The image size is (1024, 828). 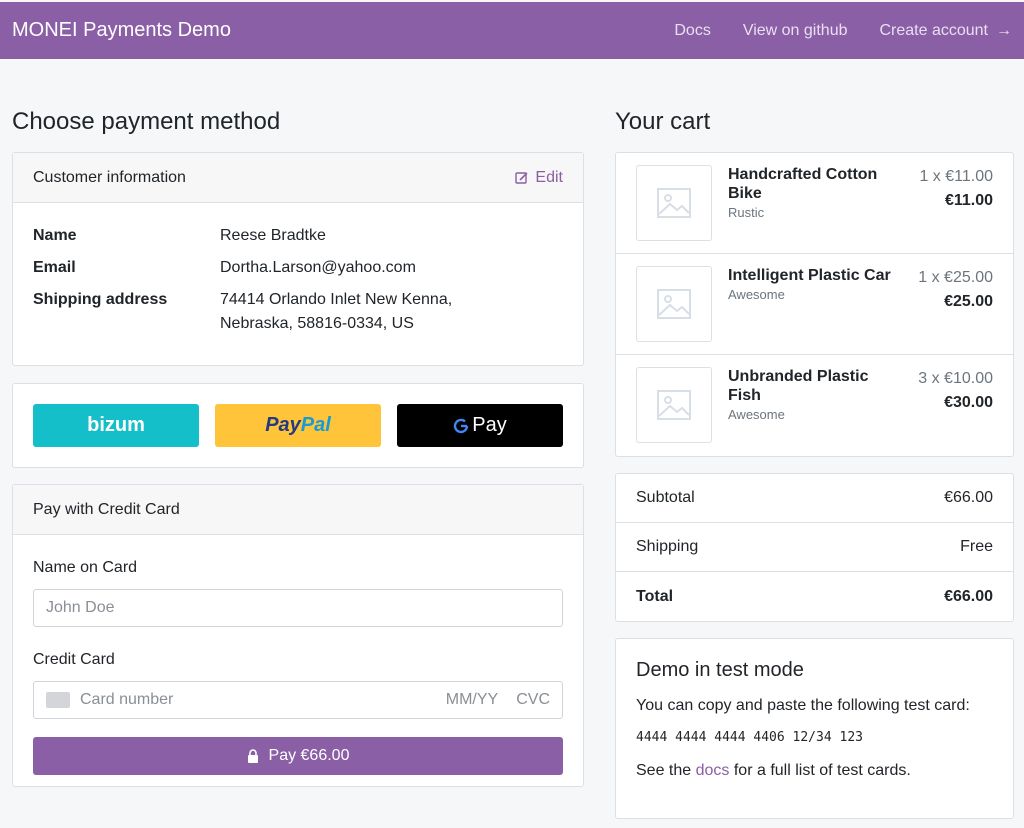 I want to click on google-pay-button: Pay, so click(x=480, y=425).